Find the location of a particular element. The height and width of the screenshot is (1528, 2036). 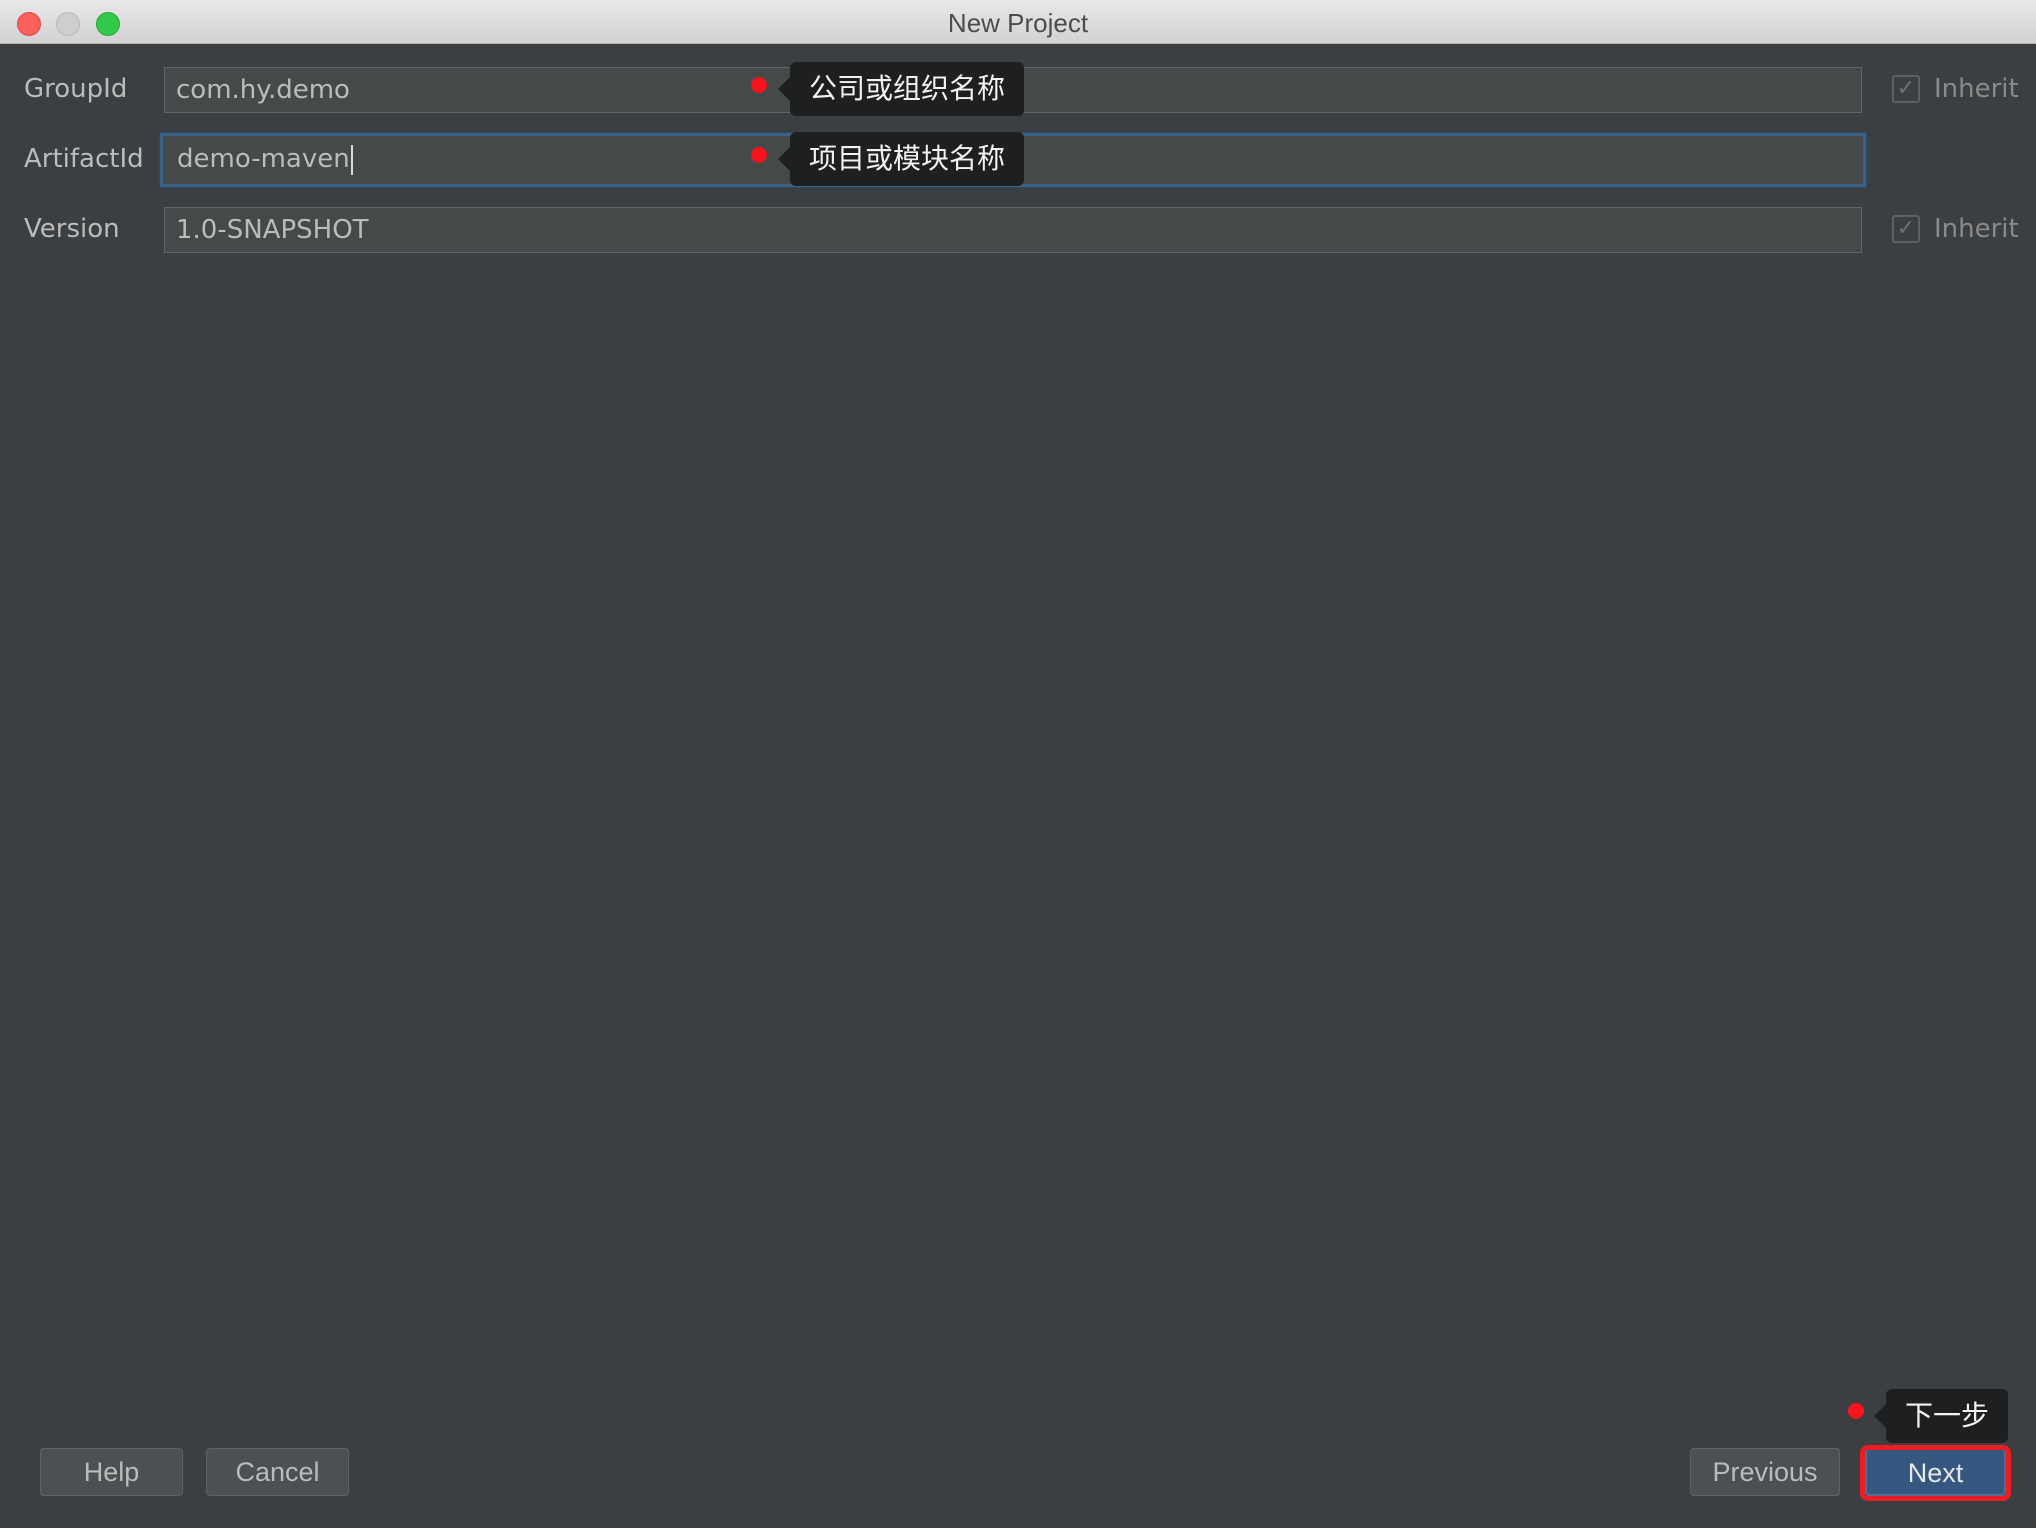

previous-button: Previous is located at coordinates (1765, 1472).